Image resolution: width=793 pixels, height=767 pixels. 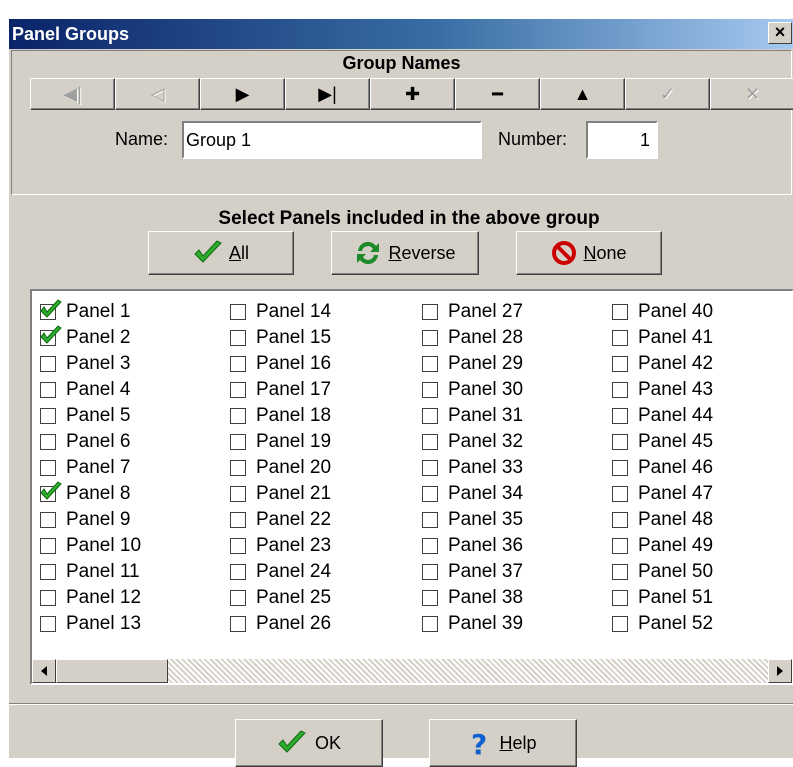 What do you see at coordinates (472, 312) in the screenshot?
I see `panel-checkbox-item: Panel 27` at bounding box center [472, 312].